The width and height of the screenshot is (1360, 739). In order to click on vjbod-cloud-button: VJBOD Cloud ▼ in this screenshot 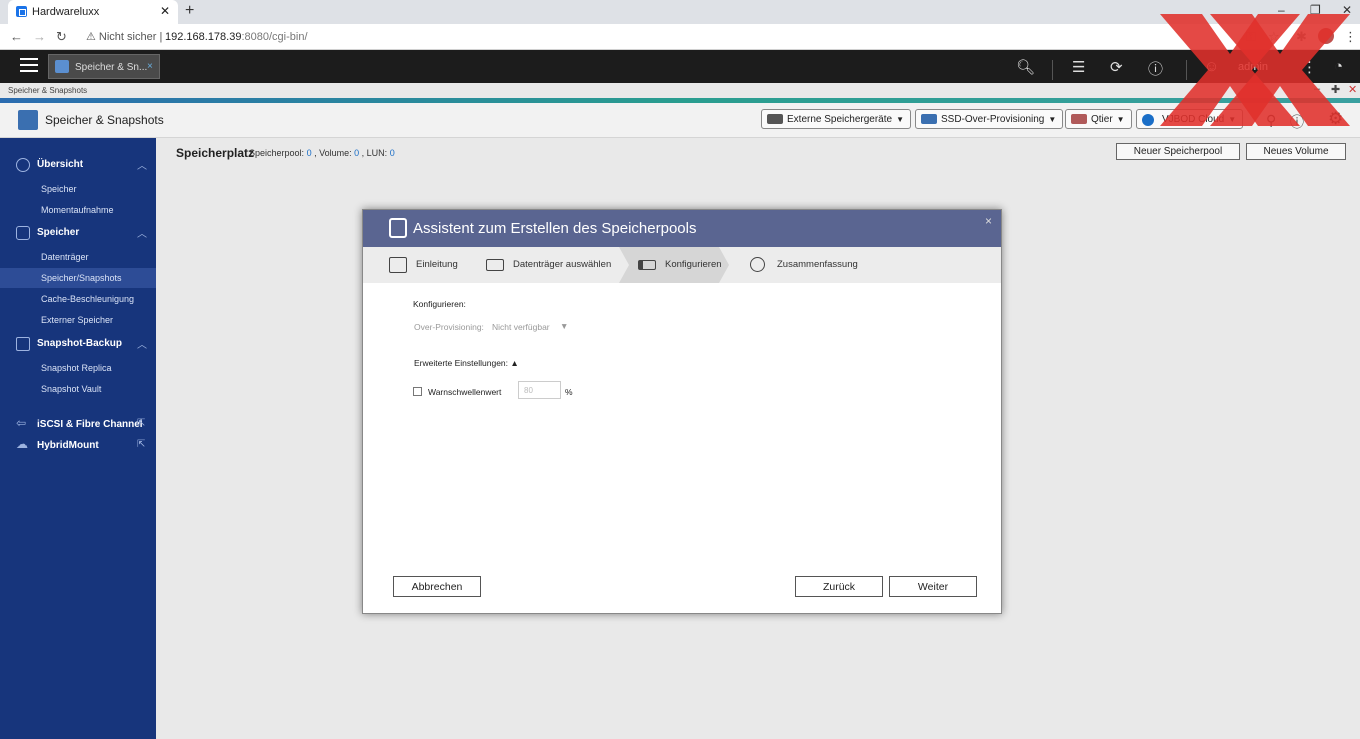, I will do `click(1190, 119)`.